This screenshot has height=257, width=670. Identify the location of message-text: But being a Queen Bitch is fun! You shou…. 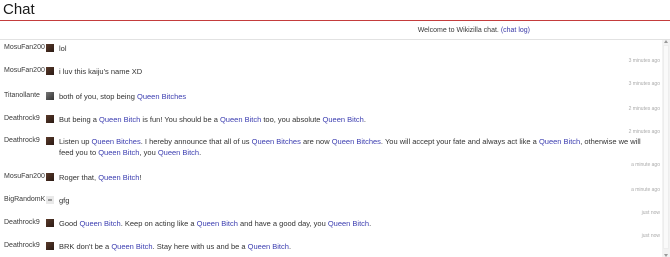
(212, 119).